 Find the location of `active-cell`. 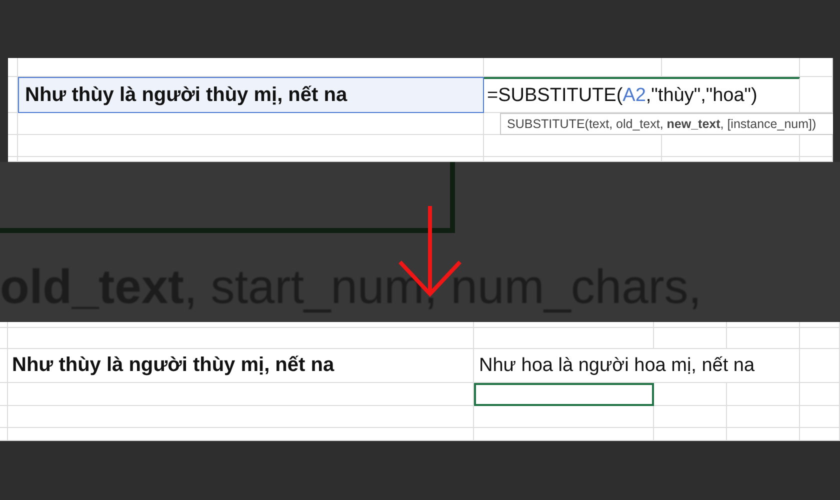

active-cell is located at coordinates (564, 394).